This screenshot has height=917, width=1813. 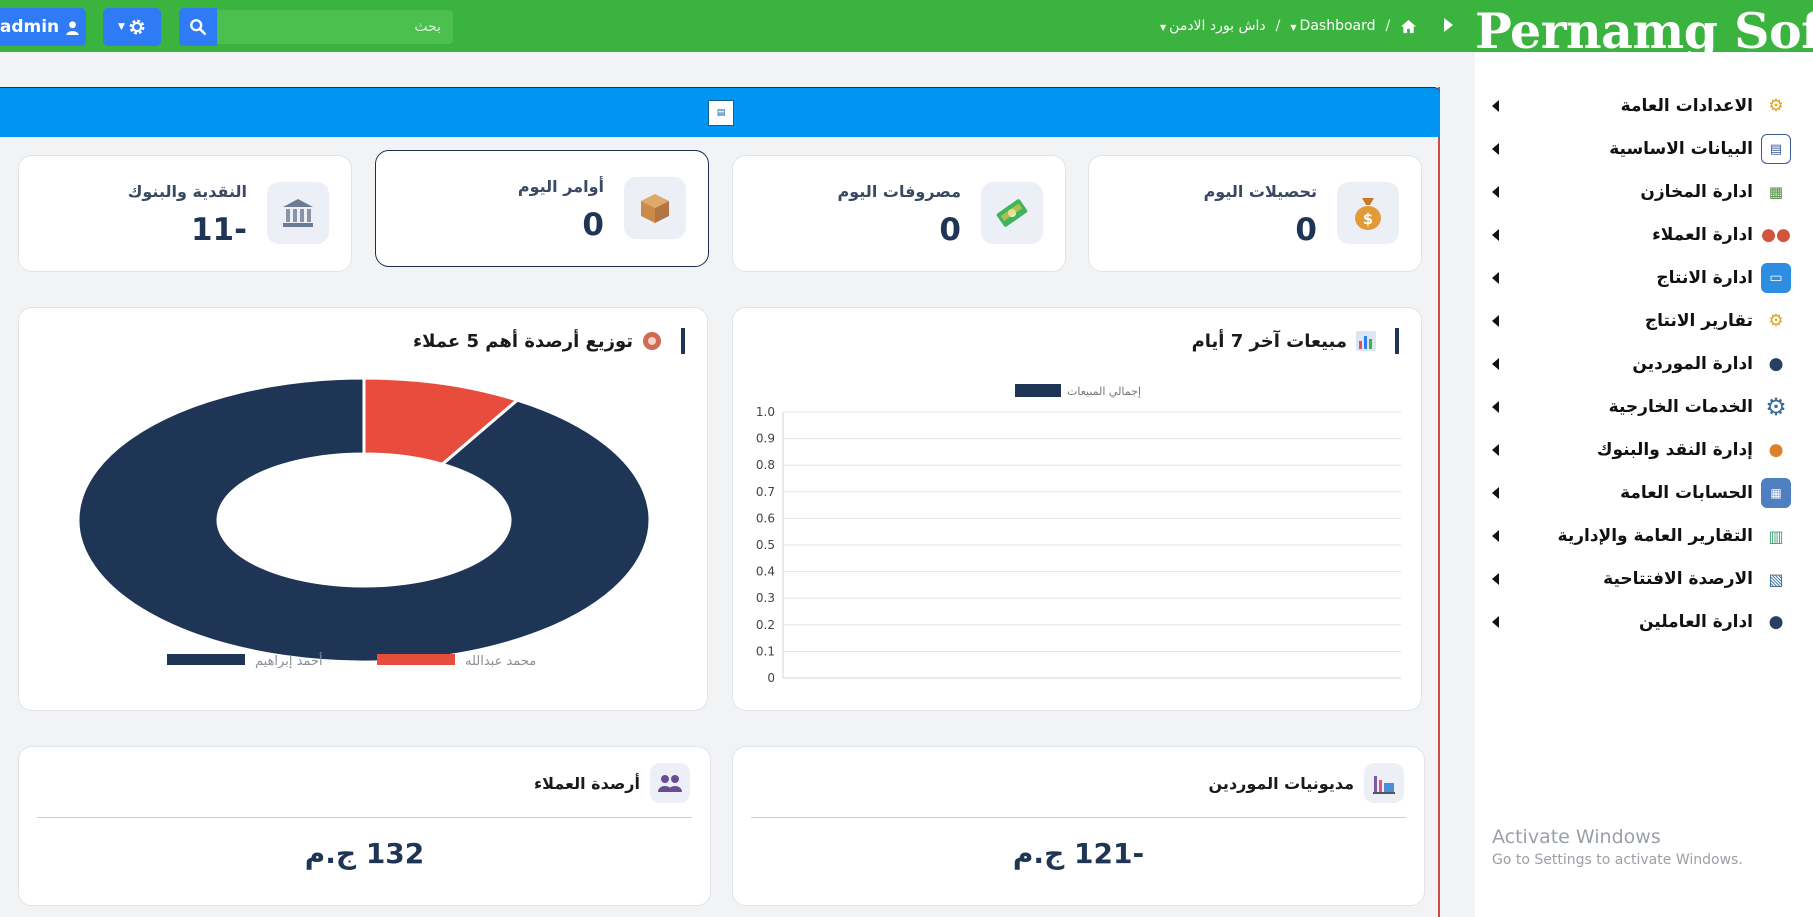 What do you see at coordinates (655, 208) in the screenshot?
I see `box-icon` at bounding box center [655, 208].